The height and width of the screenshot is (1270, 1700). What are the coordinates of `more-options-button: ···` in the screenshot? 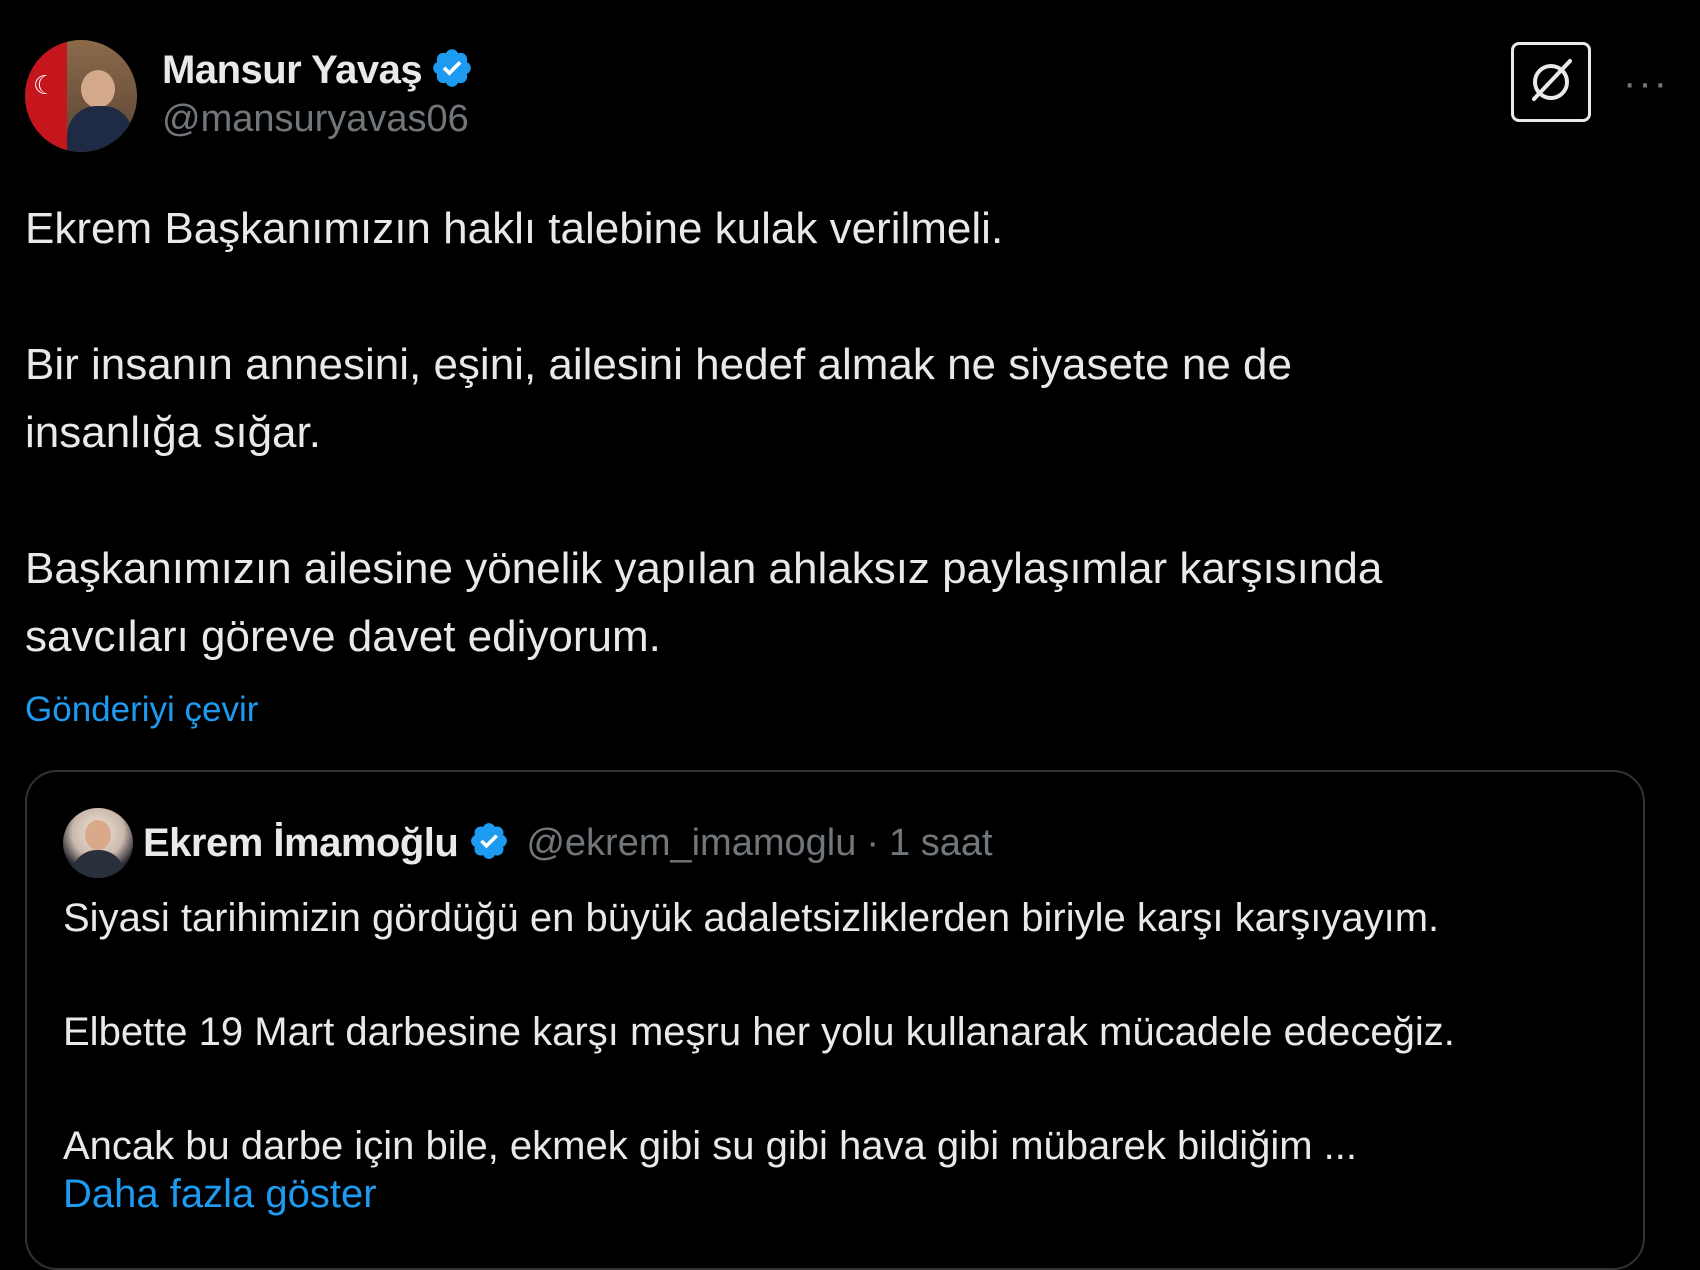 It's located at (1646, 83).